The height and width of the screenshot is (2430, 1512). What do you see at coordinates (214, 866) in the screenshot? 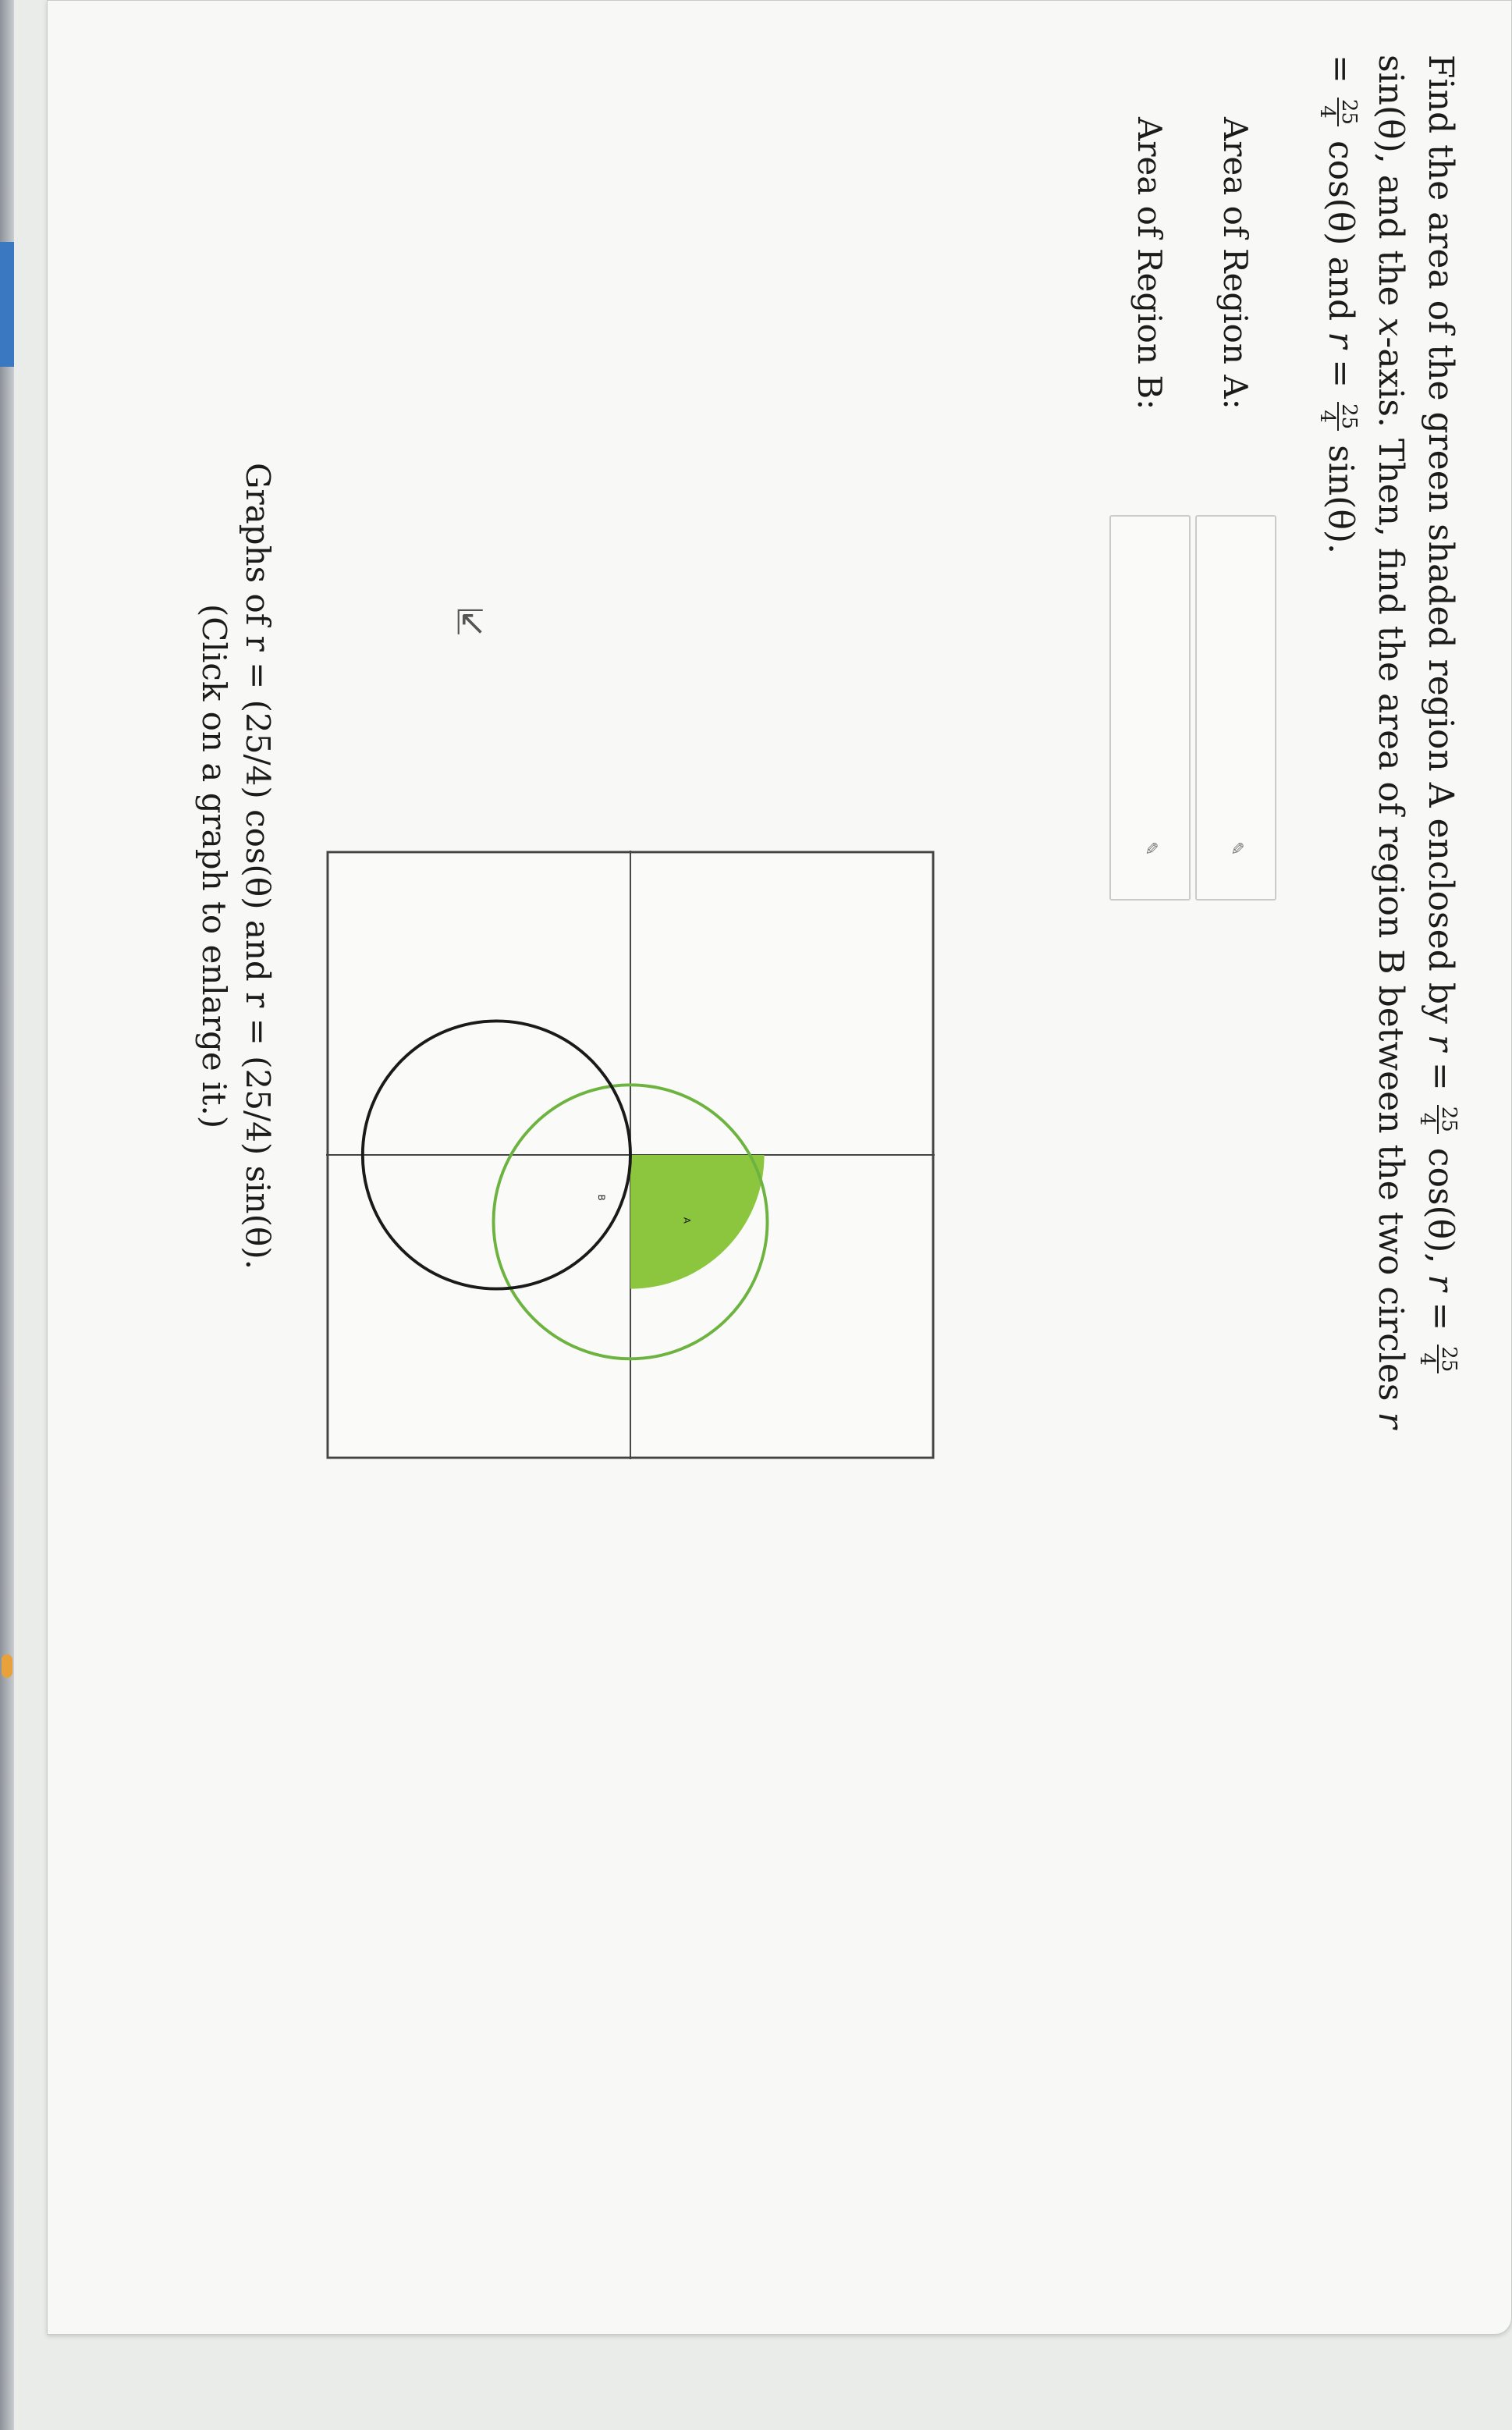
I see `graph-caption-line2: (Click on a graph to enlarge it.)` at bounding box center [214, 866].